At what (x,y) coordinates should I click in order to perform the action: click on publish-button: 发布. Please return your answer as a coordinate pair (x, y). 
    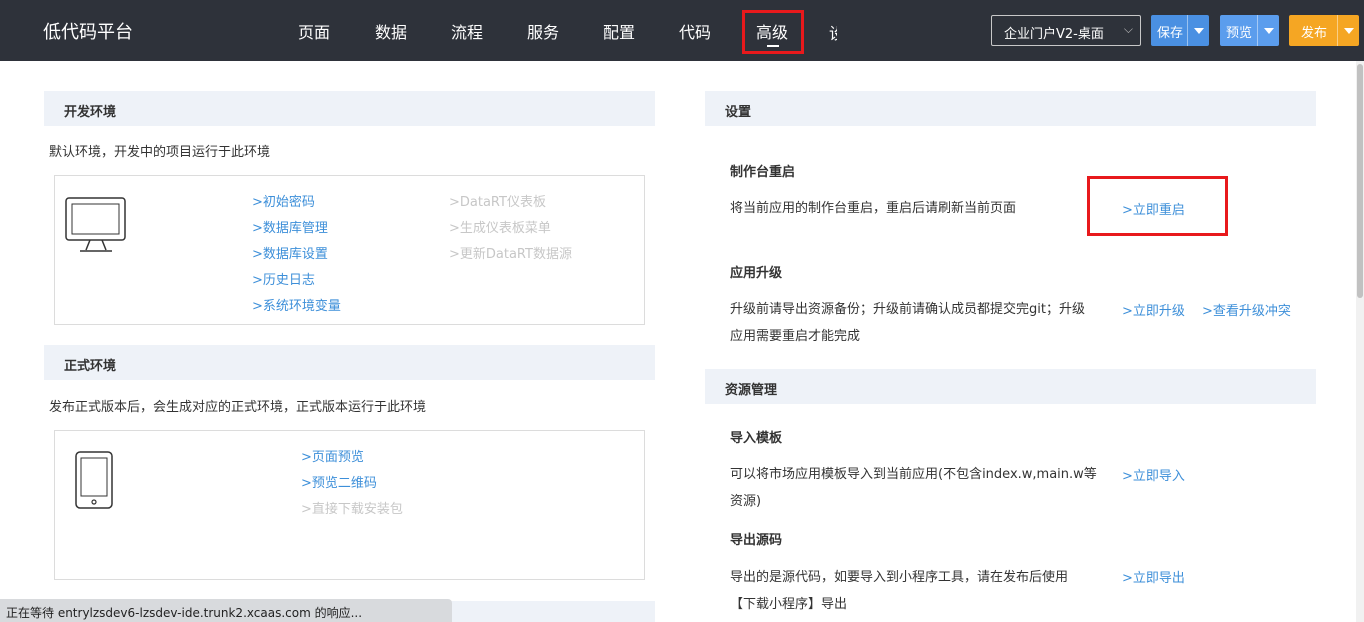
    Looking at the image, I should click on (1324, 30).